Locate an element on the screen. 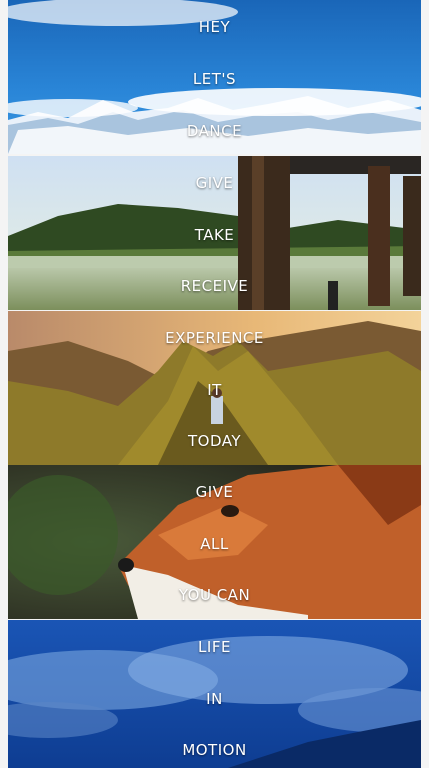  panel-word: HEY is located at coordinates (214, 27).